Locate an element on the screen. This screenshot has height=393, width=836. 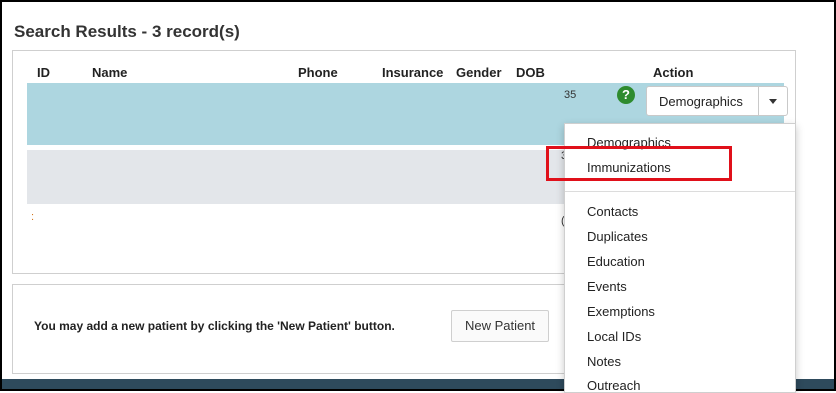
chevron-down-icon is located at coordinates (773, 101).